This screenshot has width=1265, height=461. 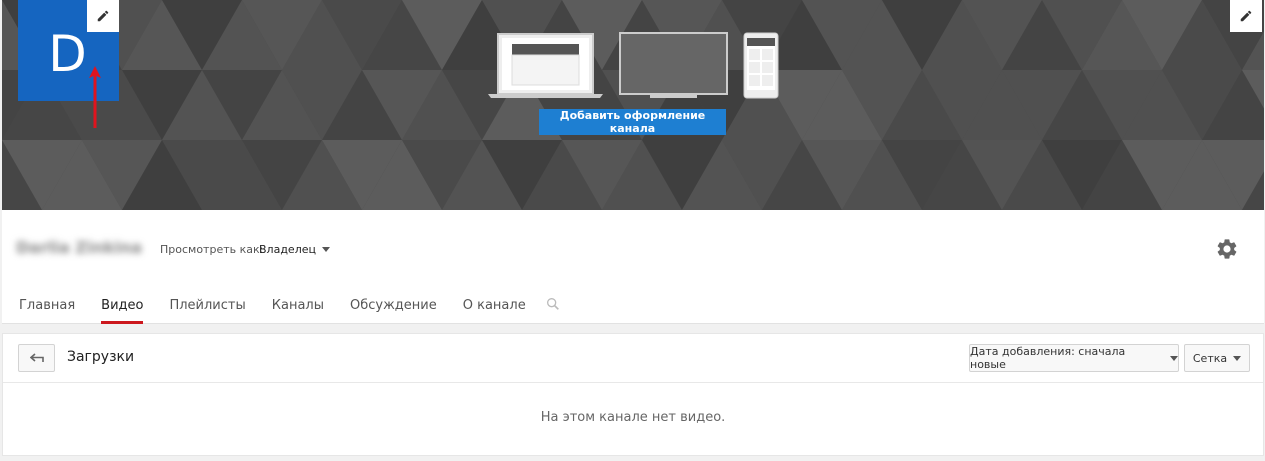 I want to click on channel-settings-button, so click(x=1227, y=251).